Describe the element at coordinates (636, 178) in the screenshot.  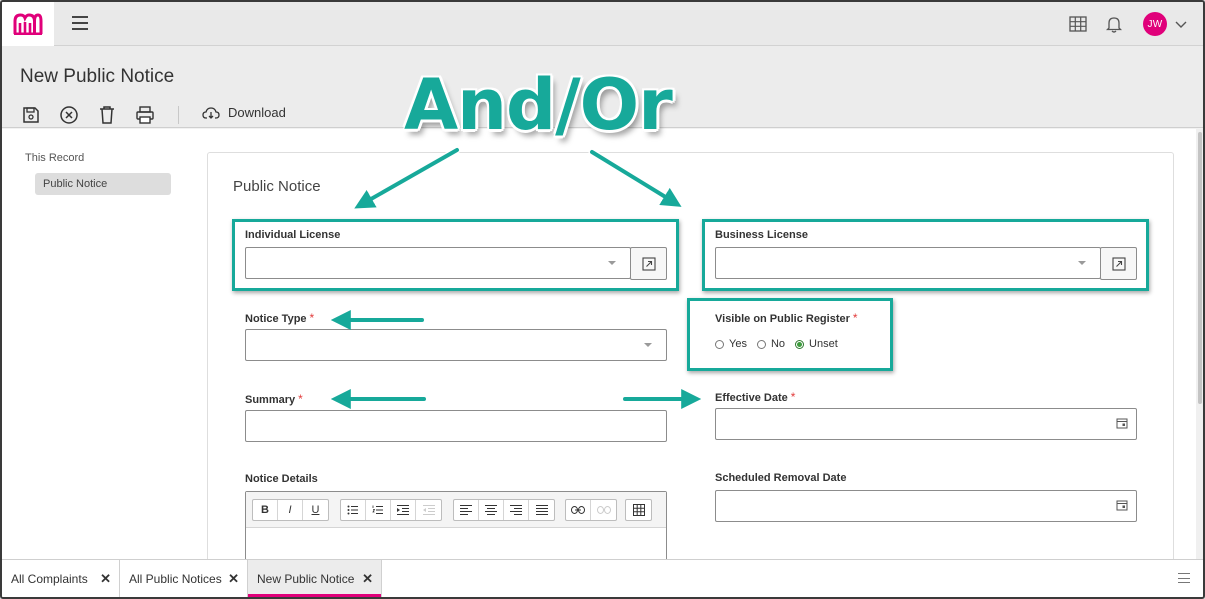
I see `arrow-to-business-license` at that location.